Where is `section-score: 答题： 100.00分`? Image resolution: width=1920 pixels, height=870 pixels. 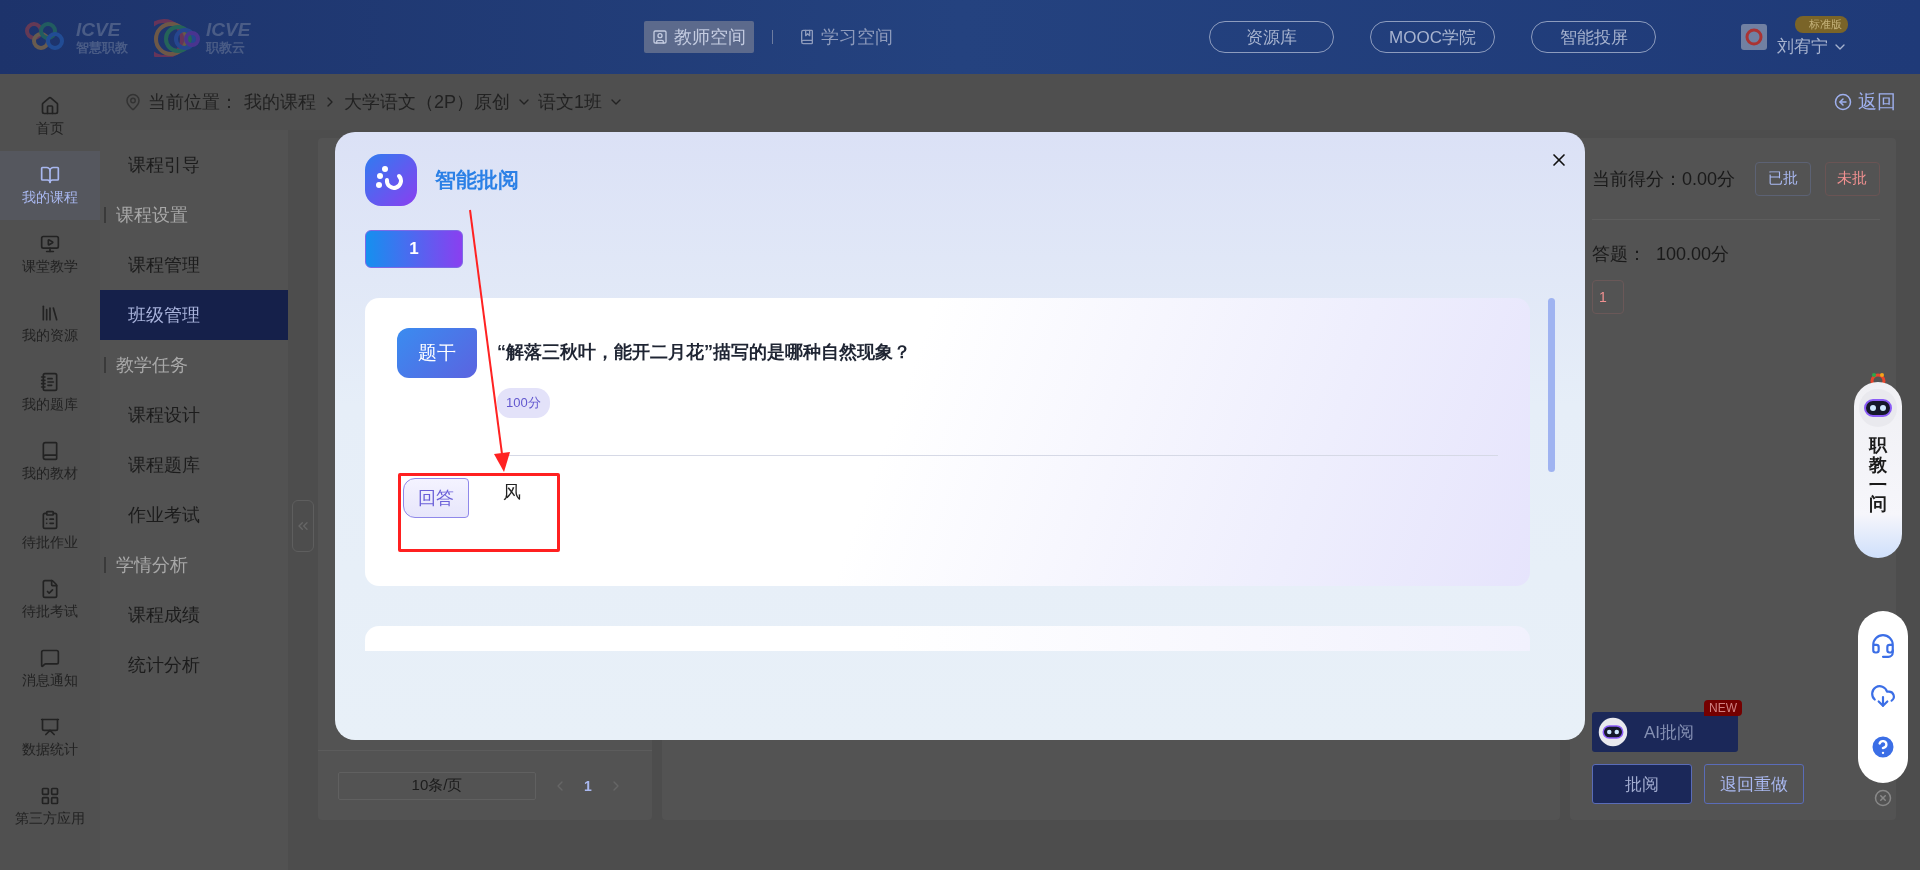
section-score: 答题： 100.00分 is located at coordinates (1661, 254).